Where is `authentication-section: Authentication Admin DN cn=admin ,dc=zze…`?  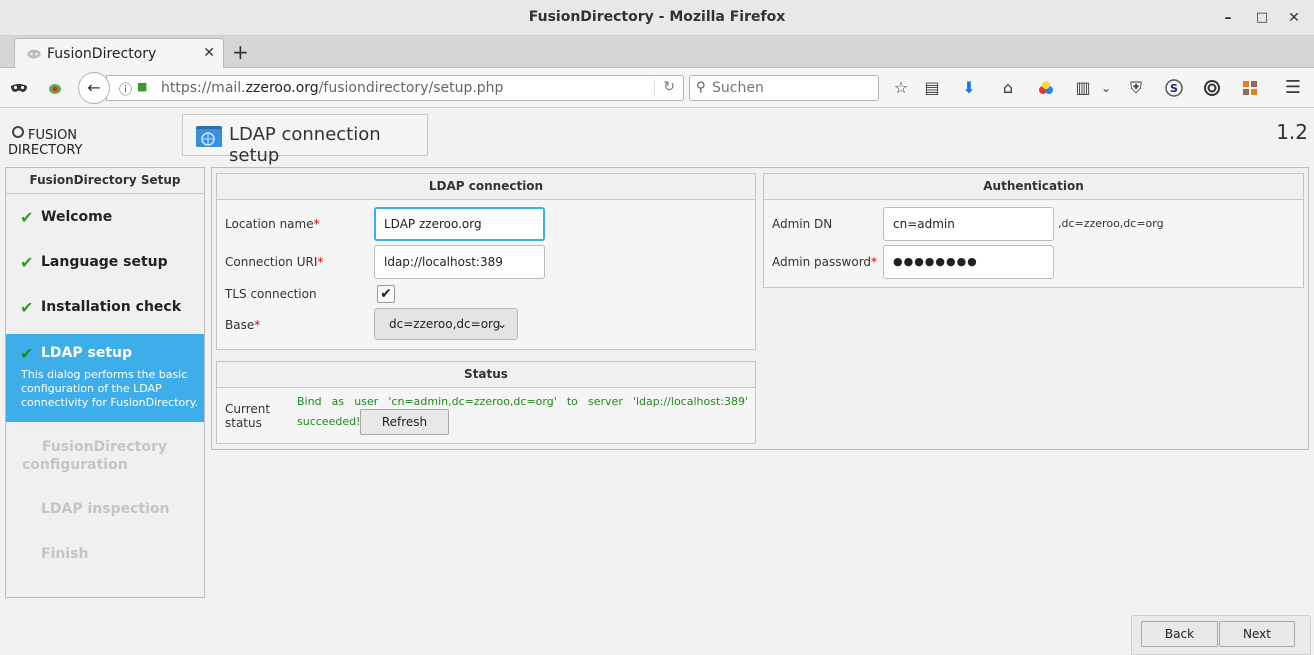 authentication-section: Authentication Admin DN cn=admin ,dc=zze… is located at coordinates (1033, 230).